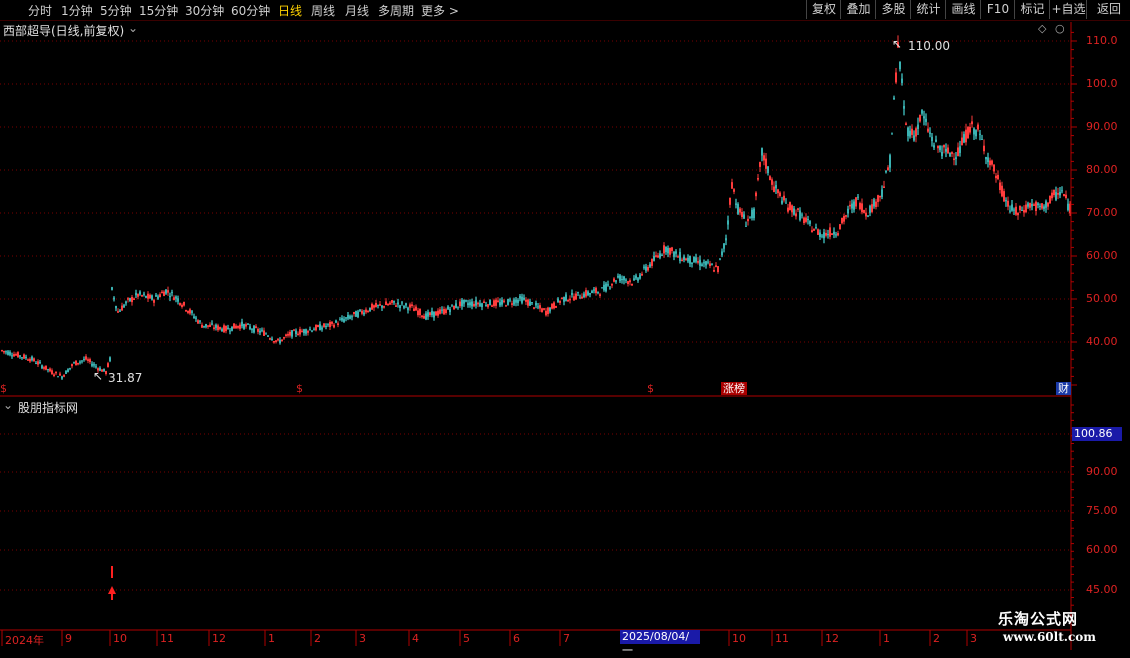  What do you see at coordinates (1060, 28) in the screenshot?
I see `circle-icon: ○` at bounding box center [1060, 28].